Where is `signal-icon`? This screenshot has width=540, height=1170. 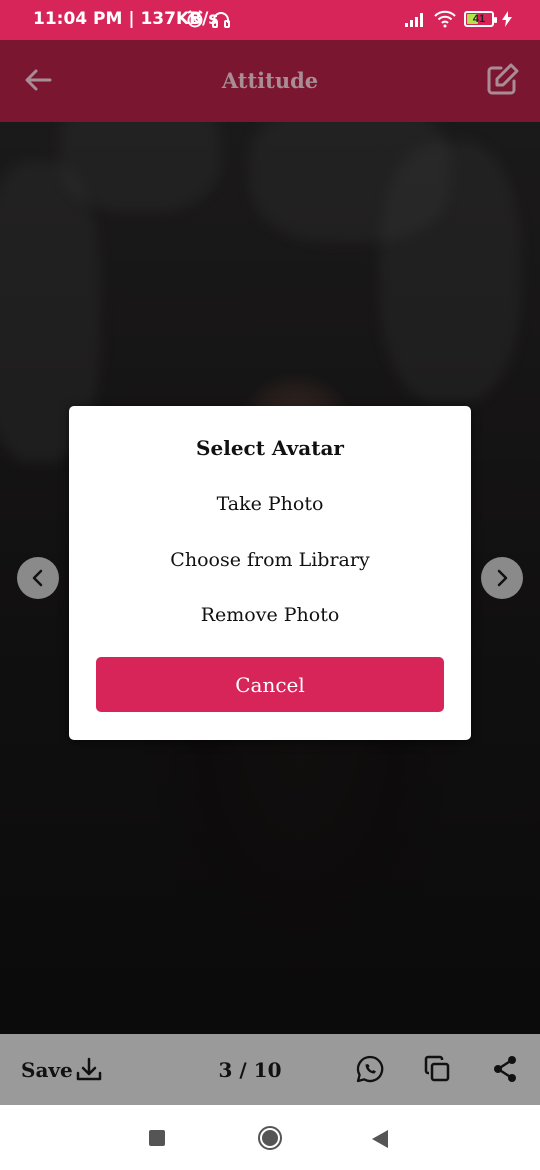 signal-icon is located at coordinates (414, 20).